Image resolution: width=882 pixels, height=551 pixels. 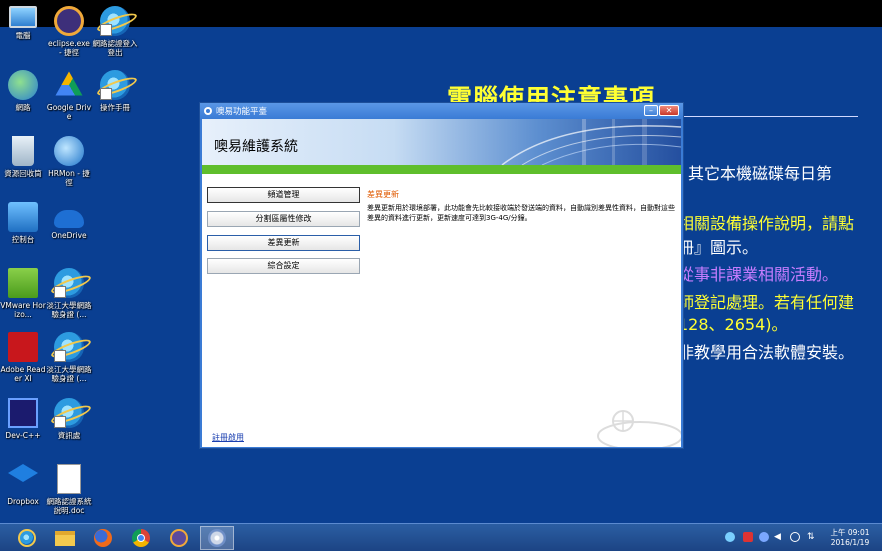 What do you see at coordinates (23, 485) in the screenshot?
I see `desktop-shortcut: Dropbox` at bounding box center [23, 485].